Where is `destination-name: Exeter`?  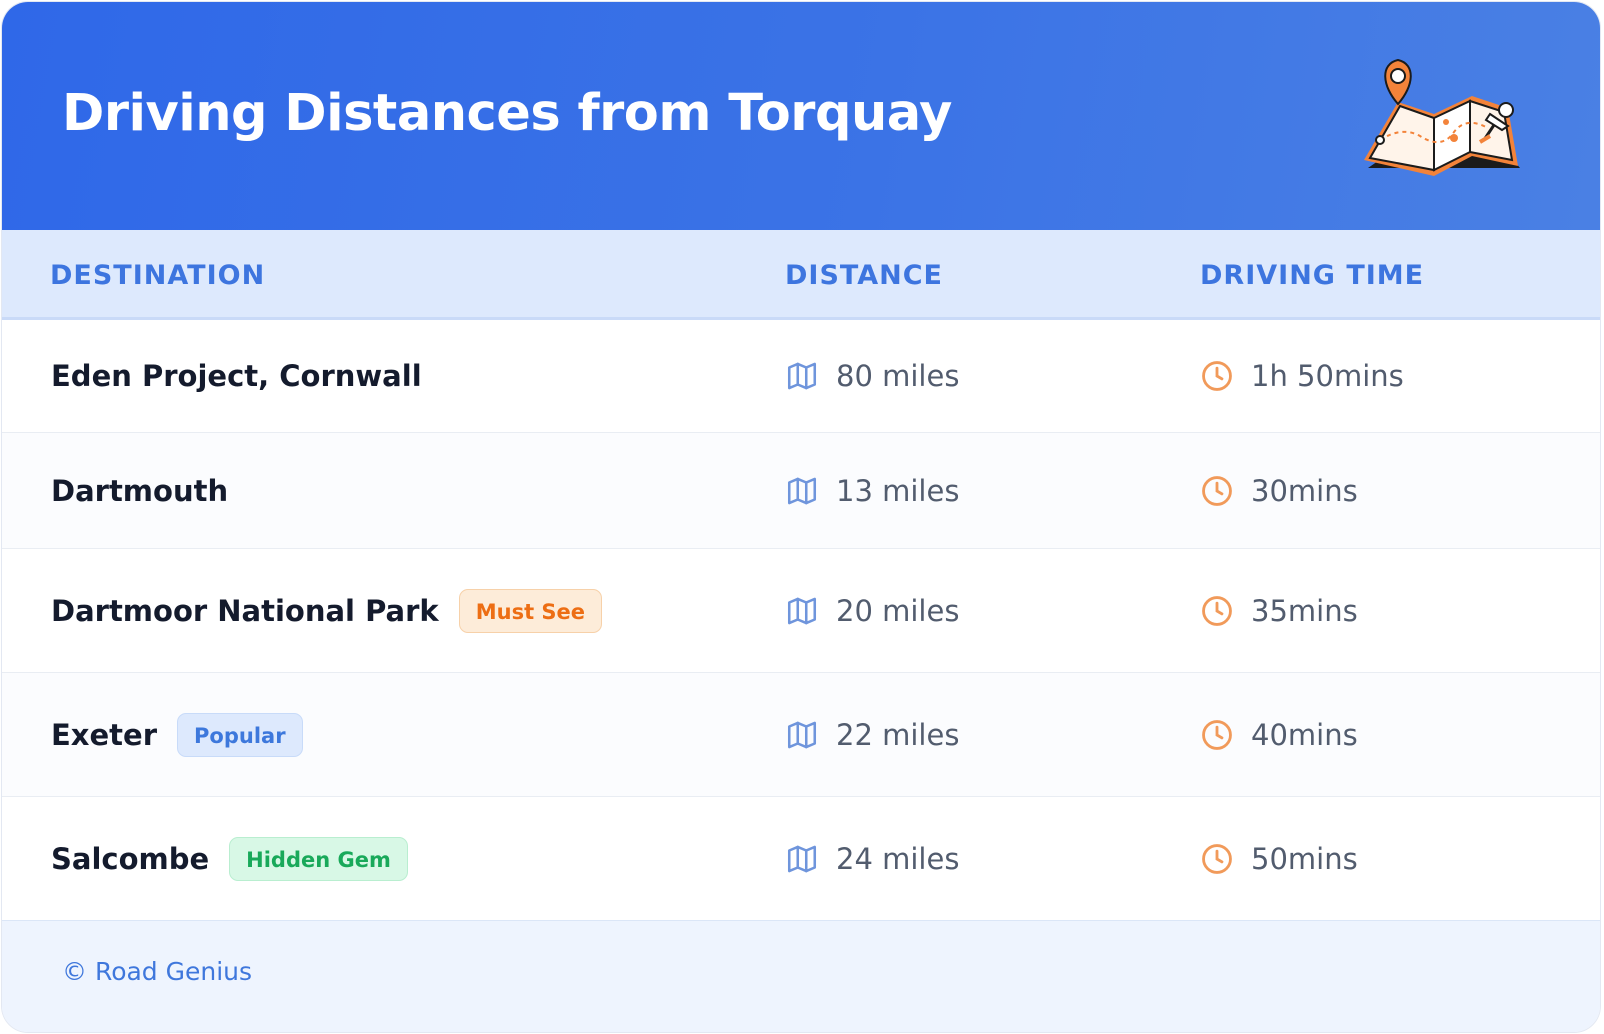 destination-name: Exeter is located at coordinates (104, 734).